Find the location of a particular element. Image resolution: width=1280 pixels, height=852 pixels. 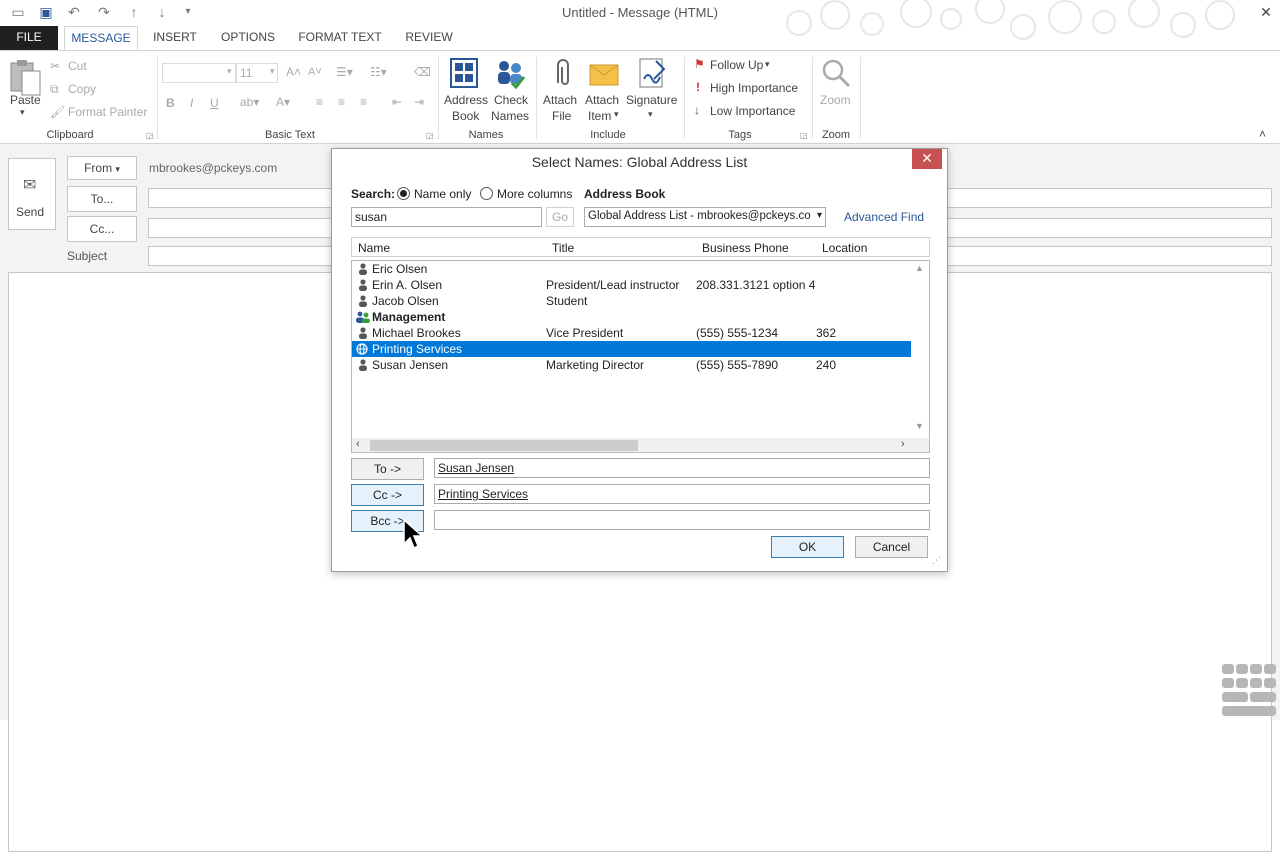

bullets-icon: ☰▾ is located at coordinates (344, 72).